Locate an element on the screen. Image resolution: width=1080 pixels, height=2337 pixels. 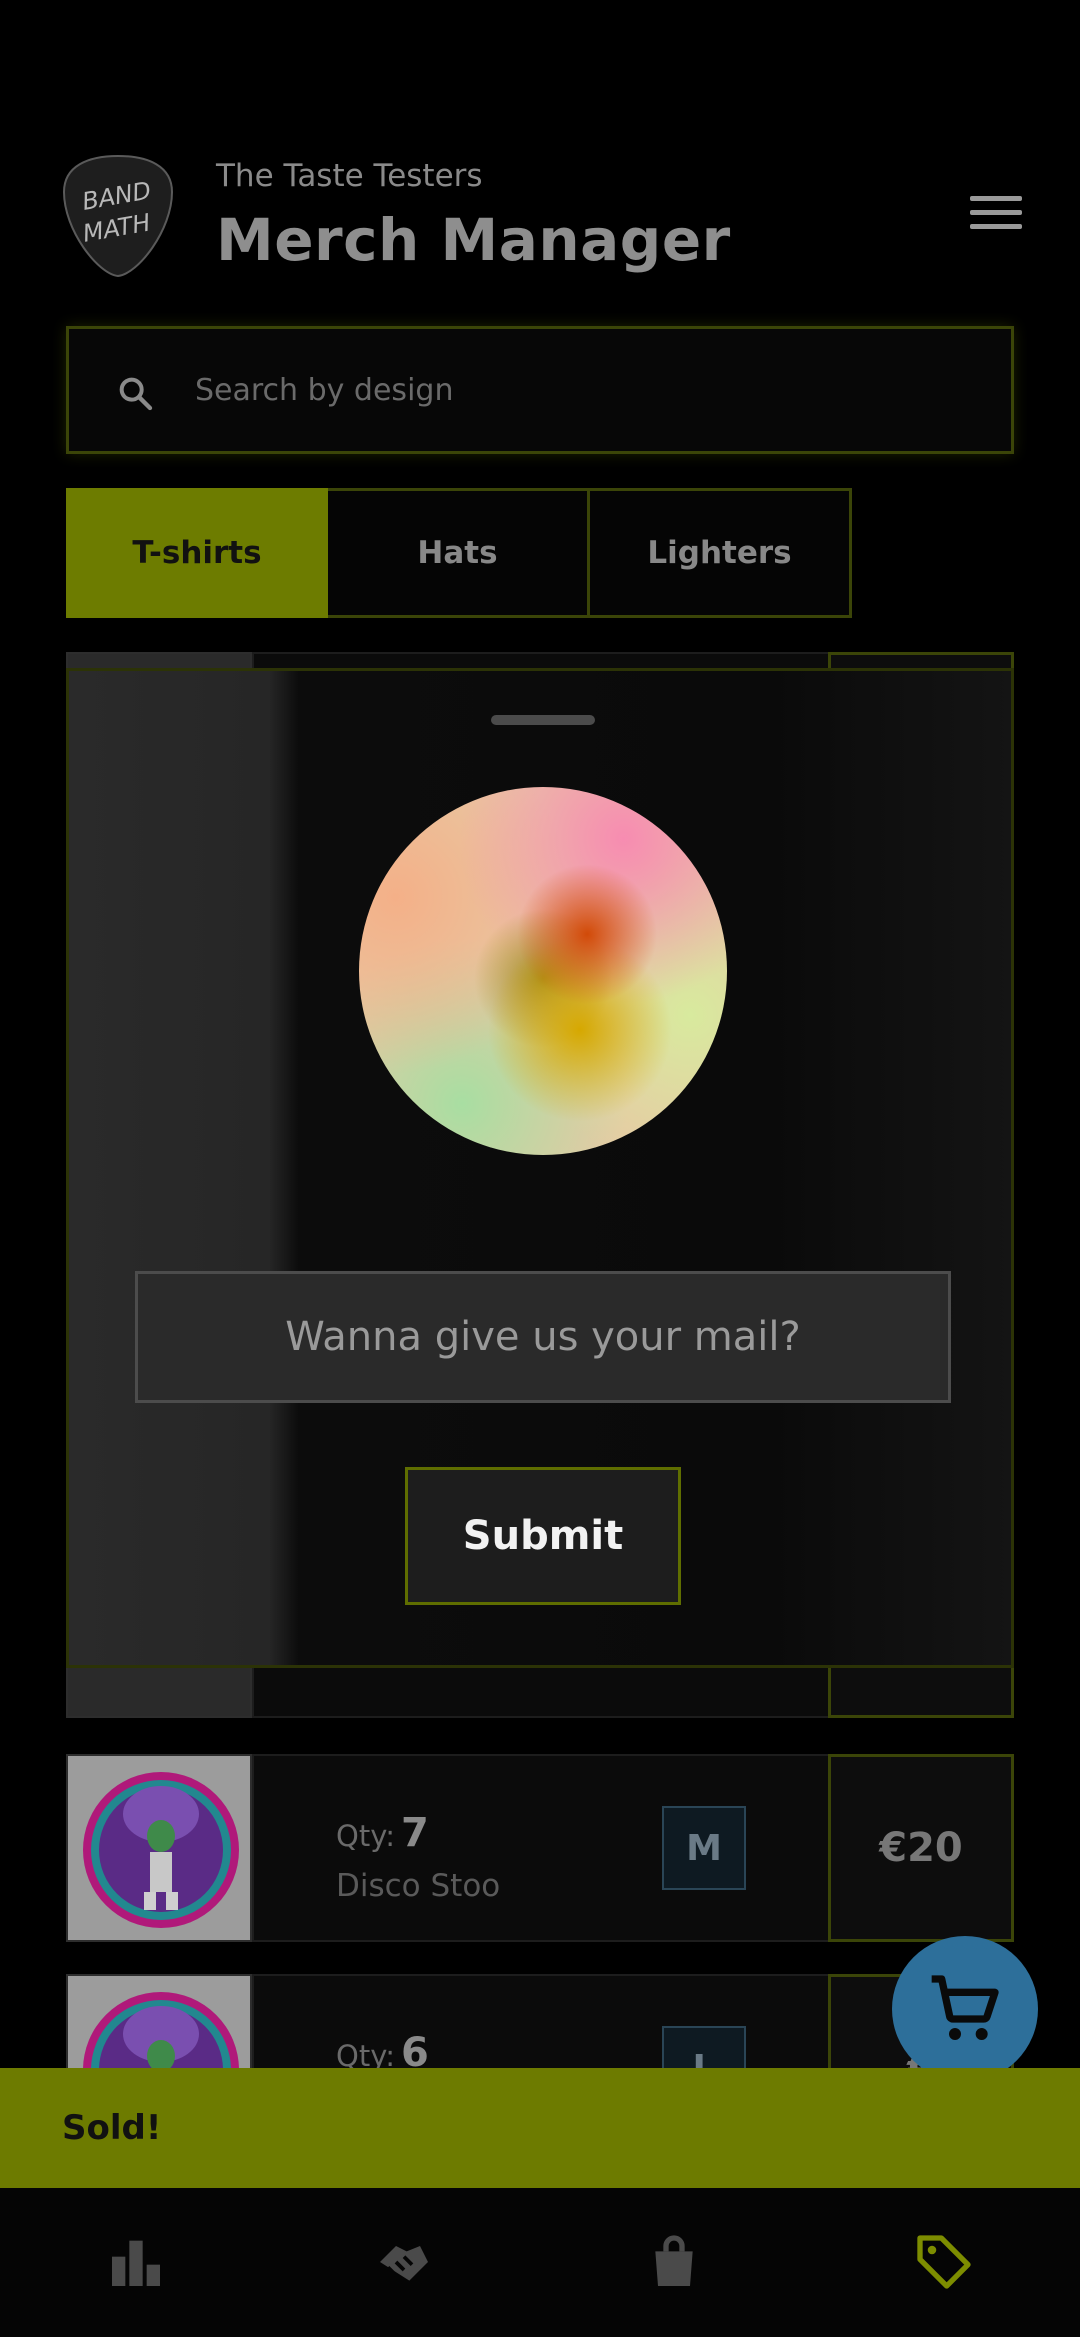
cart-icon is located at coordinates (965, 2007).